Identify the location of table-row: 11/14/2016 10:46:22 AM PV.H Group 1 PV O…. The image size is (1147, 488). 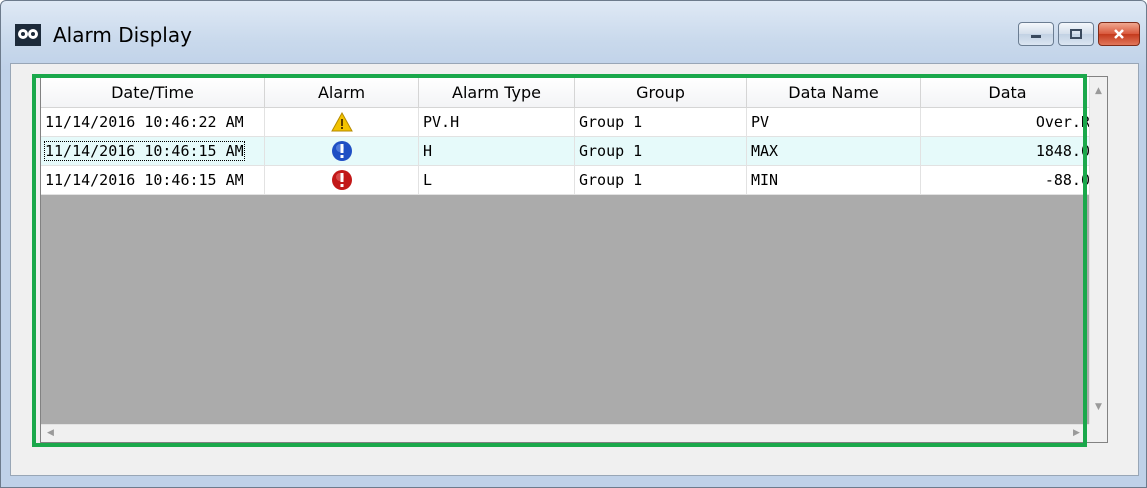
(568, 122).